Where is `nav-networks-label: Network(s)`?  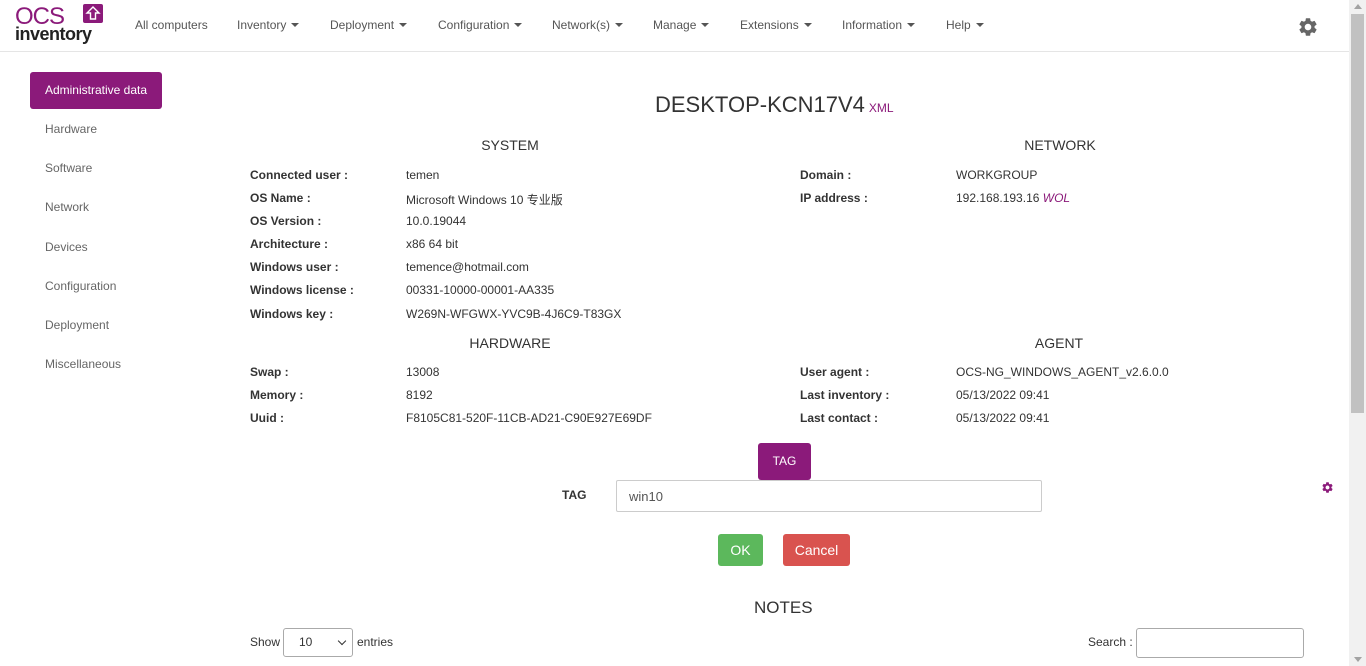 nav-networks-label: Network(s) is located at coordinates (581, 25).